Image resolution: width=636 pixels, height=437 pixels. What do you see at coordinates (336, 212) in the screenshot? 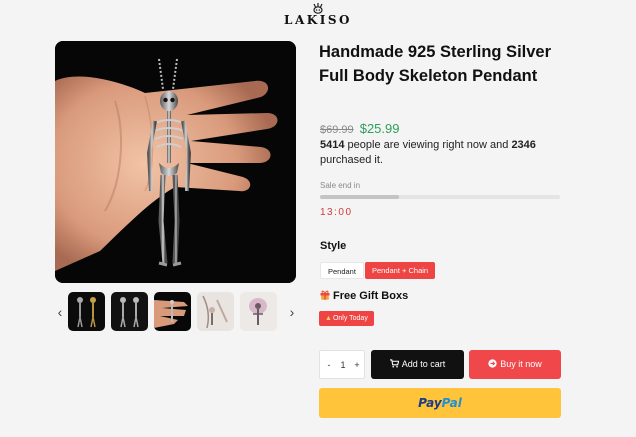
I see `sale-countdown: 13:00` at bounding box center [336, 212].